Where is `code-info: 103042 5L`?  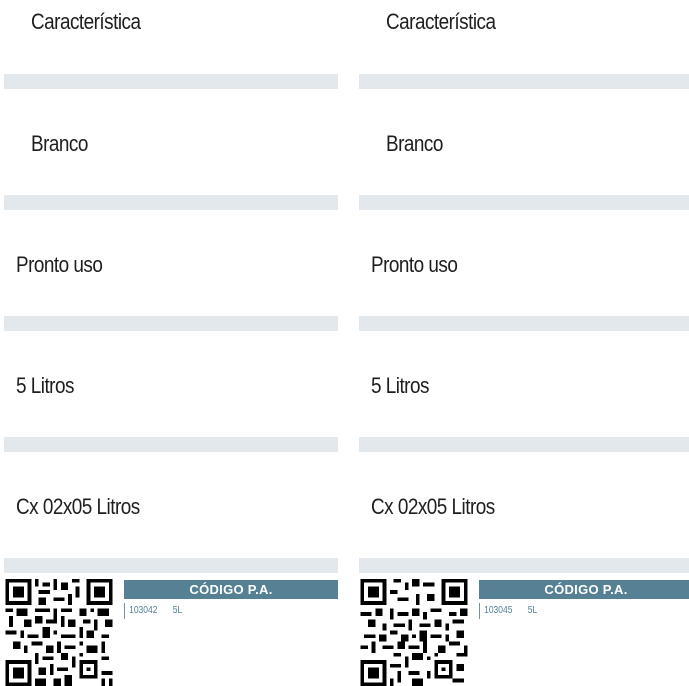
code-info: 103042 5L is located at coordinates (153, 611).